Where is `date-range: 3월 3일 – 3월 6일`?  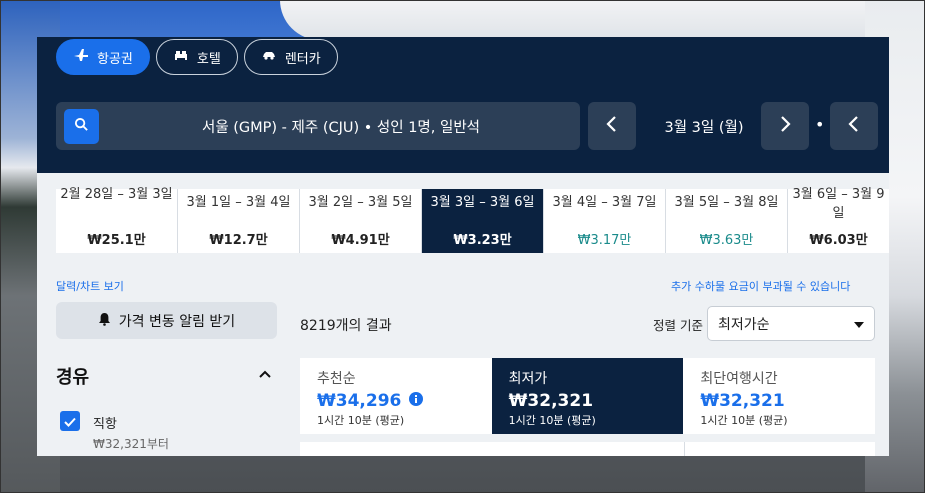
date-range: 3월 3일 – 3월 6일 is located at coordinates (482, 202).